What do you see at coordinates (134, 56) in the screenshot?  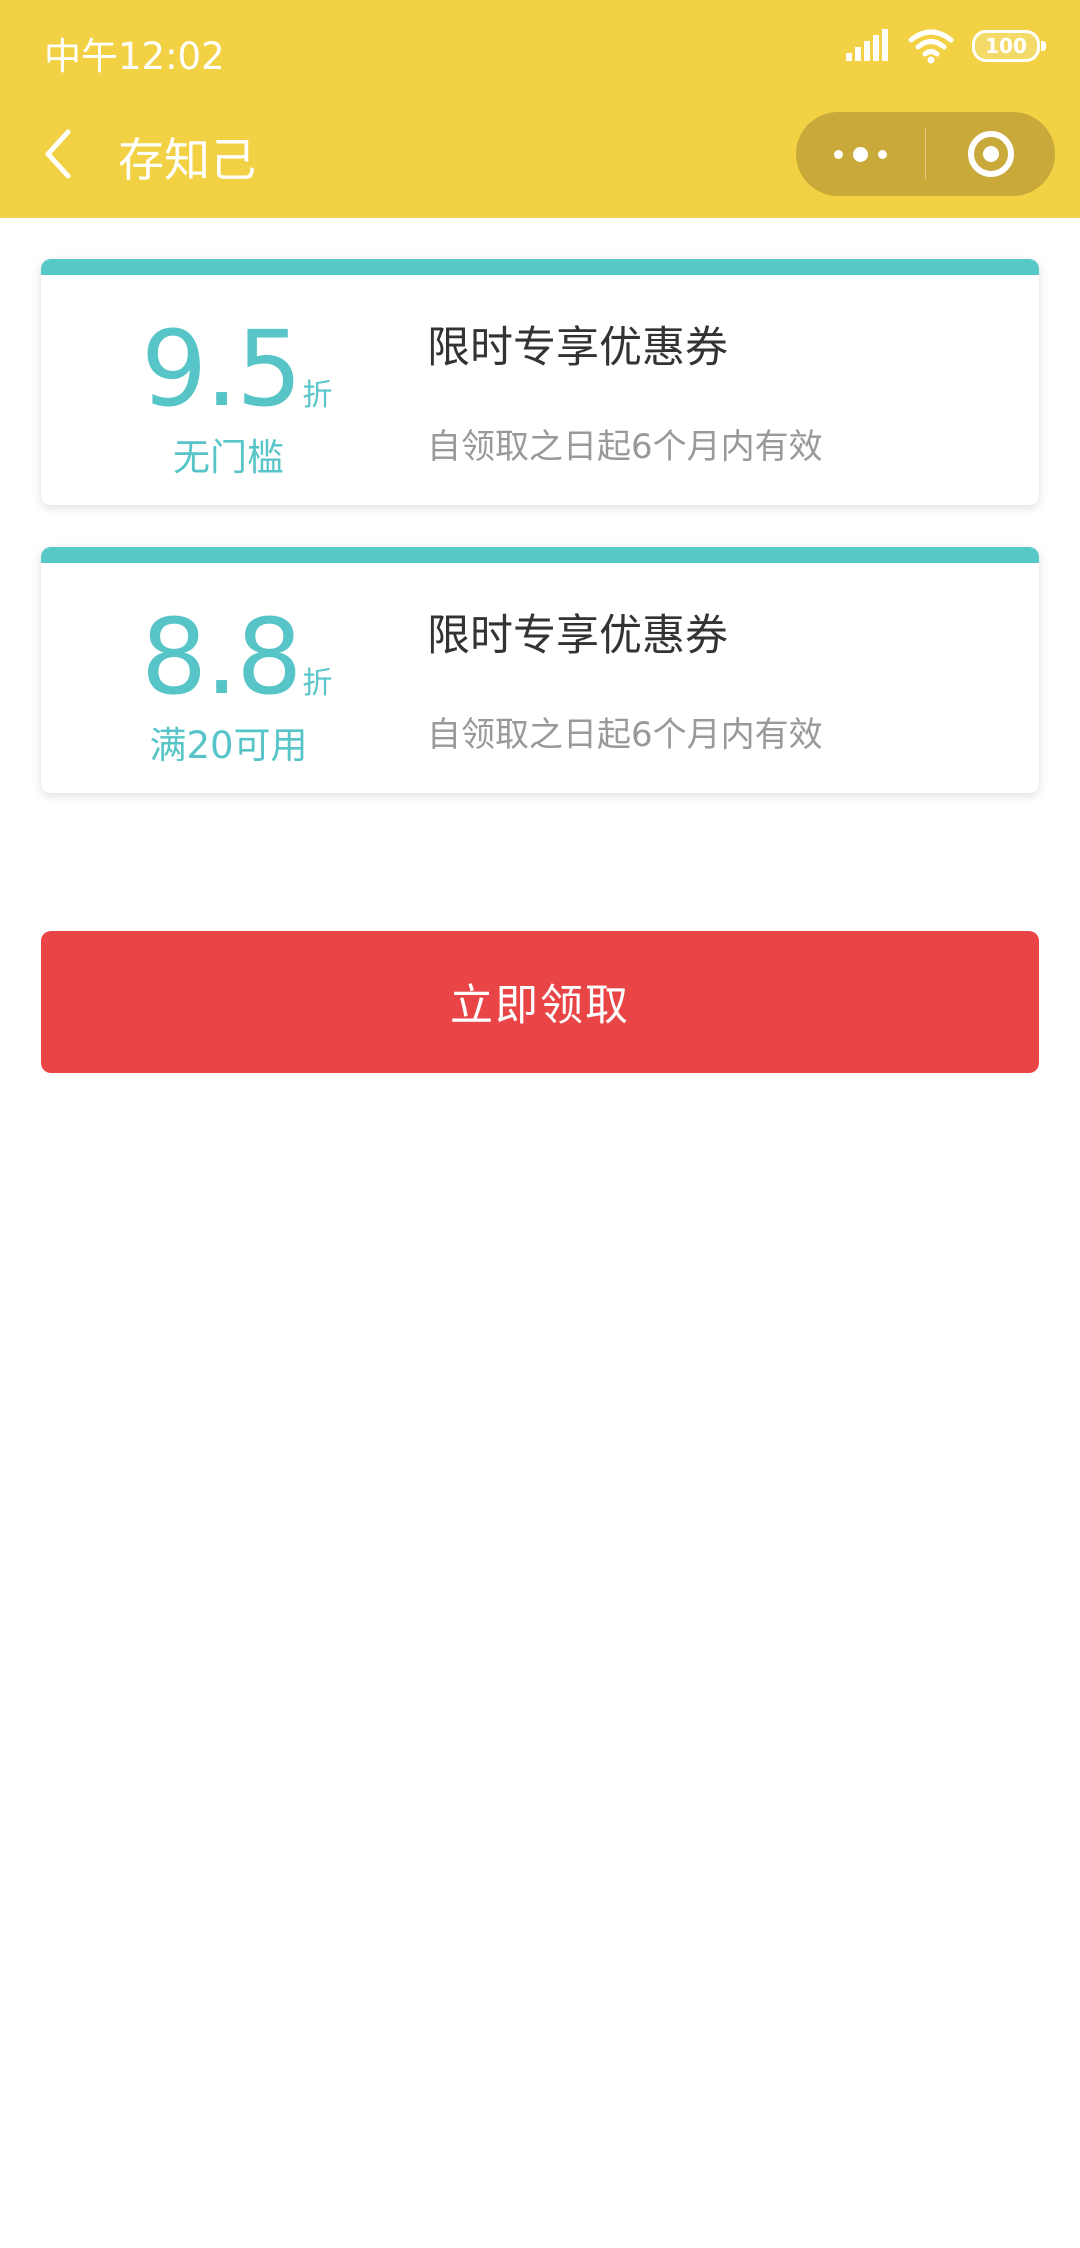 I see `status-time: 中午12:02` at bounding box center [134, 56].